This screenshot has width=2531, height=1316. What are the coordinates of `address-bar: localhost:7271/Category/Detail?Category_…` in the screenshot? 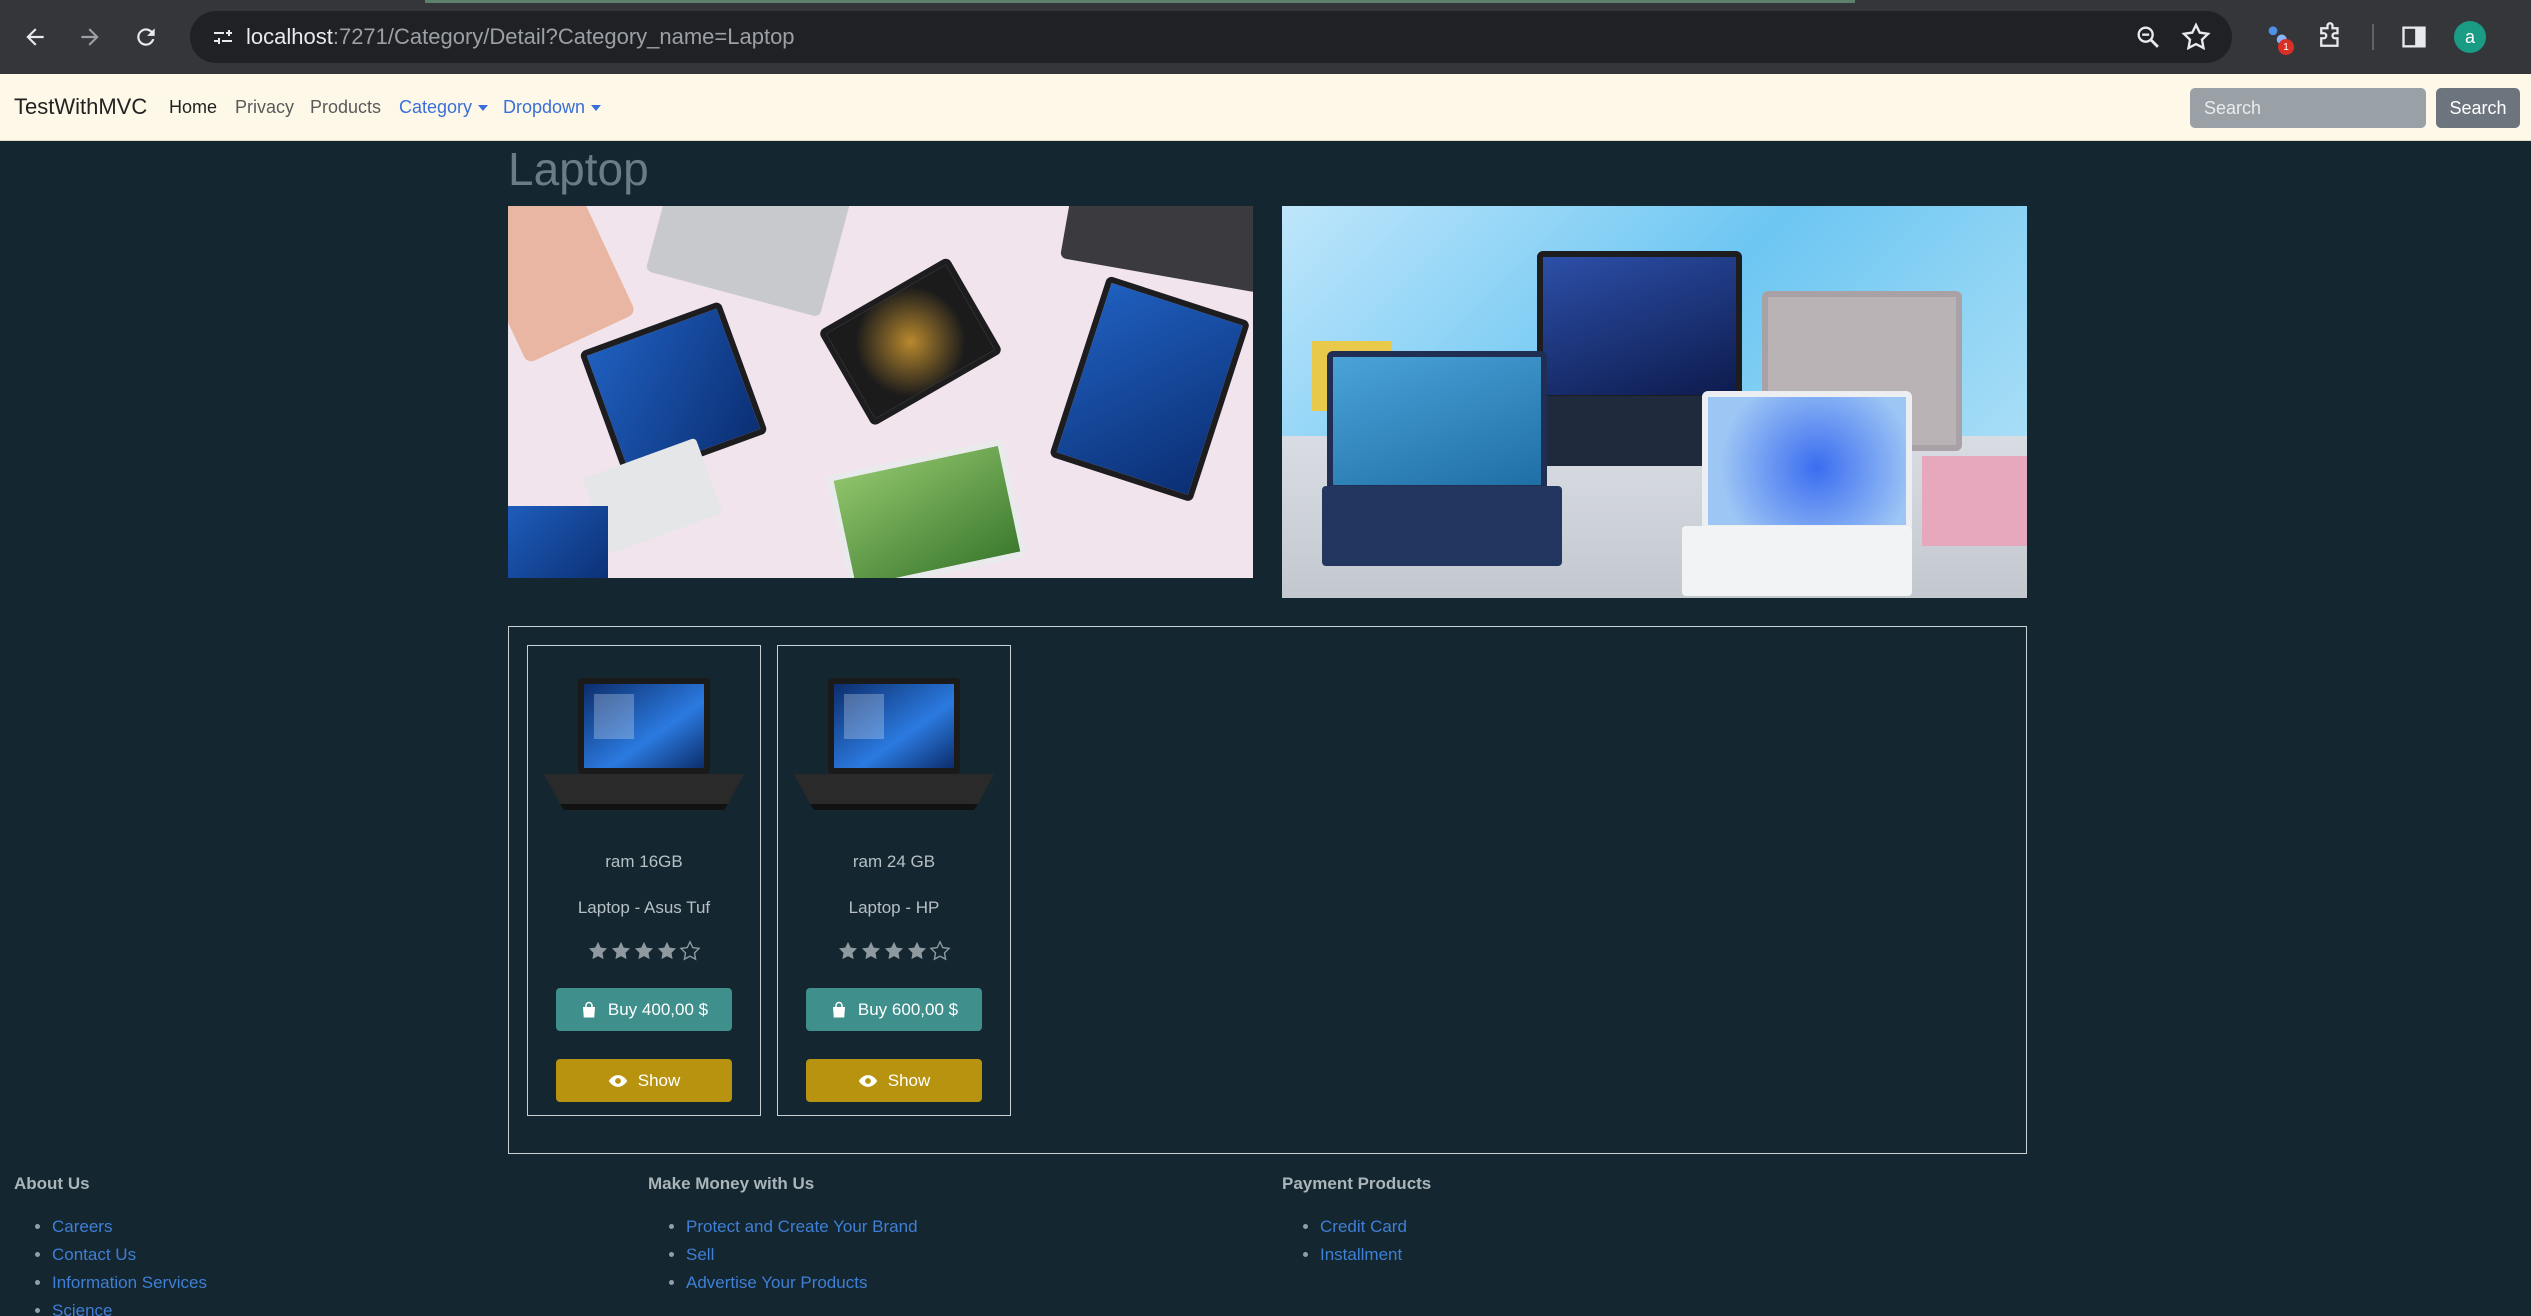 It's located at (1211, 37).